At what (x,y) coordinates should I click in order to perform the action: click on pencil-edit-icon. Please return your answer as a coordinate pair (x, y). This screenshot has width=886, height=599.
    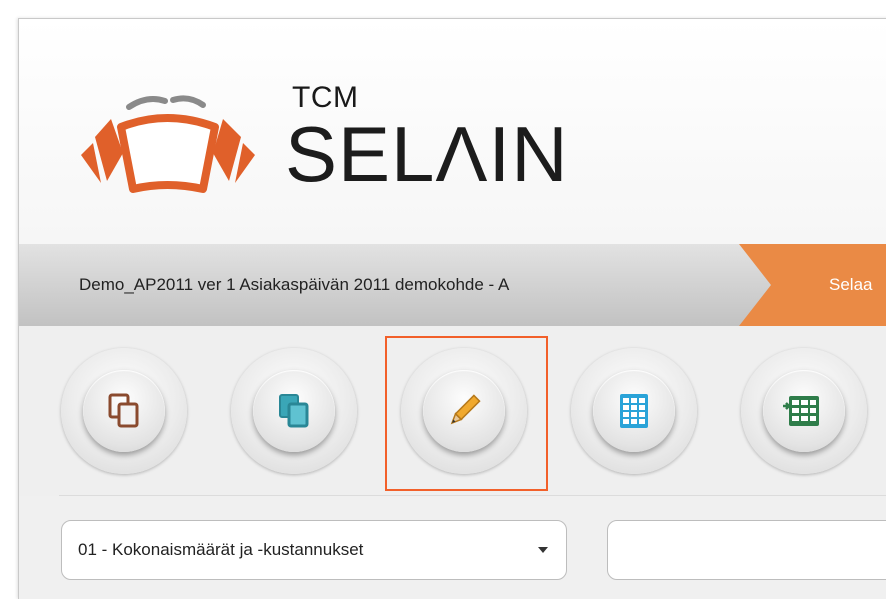
    Looking at the image, I should click on (465, 409).